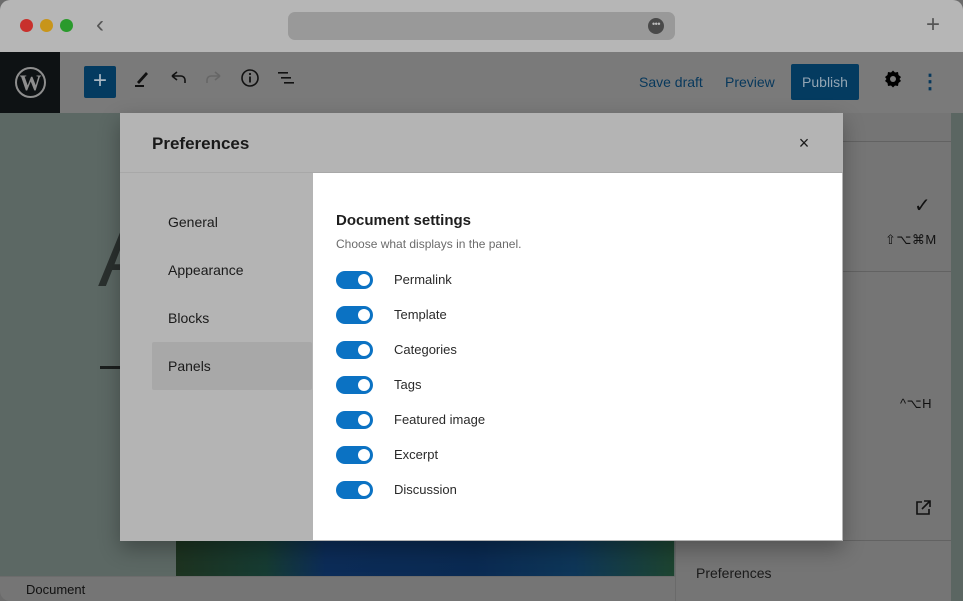 The image size is (963, 601). Describe the element at coordinates (923, 510) in the screenshot. I see `external-link-icon` at that location.